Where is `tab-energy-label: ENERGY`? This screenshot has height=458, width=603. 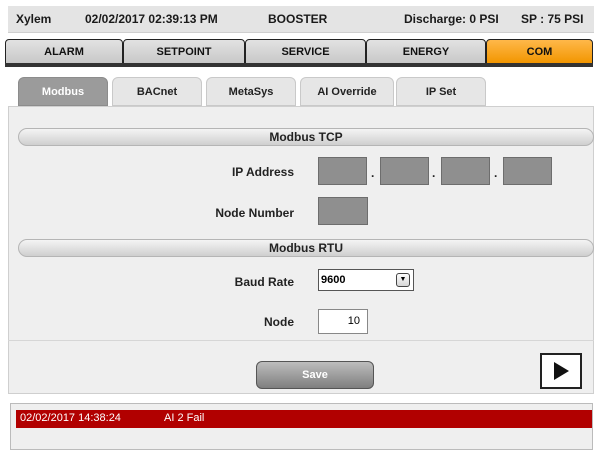 tab-energy-label: ENERGY is located at coordinates (426, 51).